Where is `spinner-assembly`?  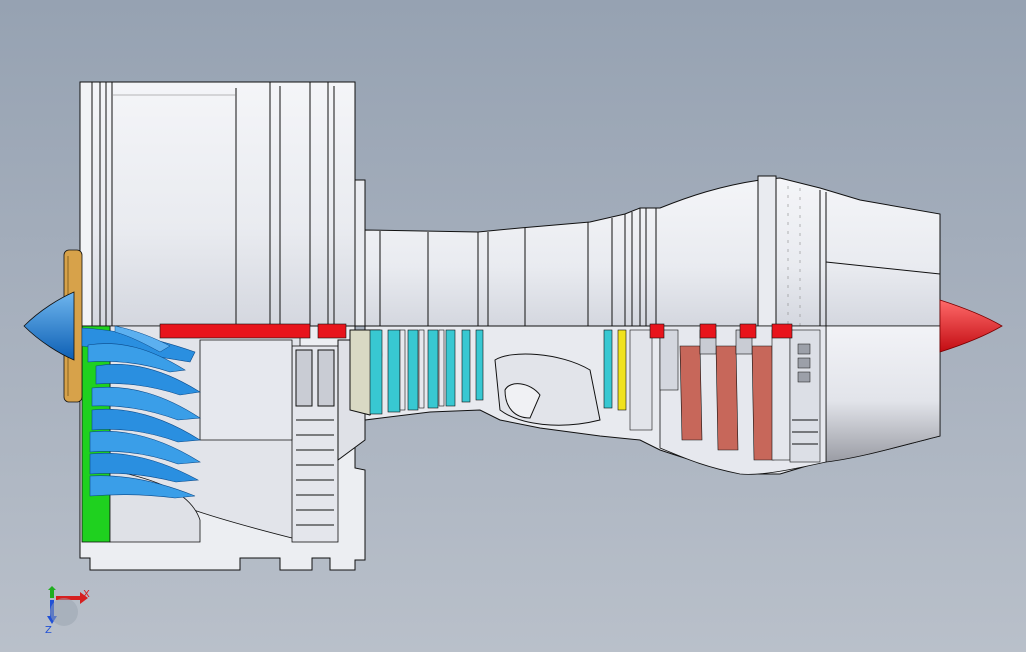
spinner-assembly is located at coordinates (53, 326).